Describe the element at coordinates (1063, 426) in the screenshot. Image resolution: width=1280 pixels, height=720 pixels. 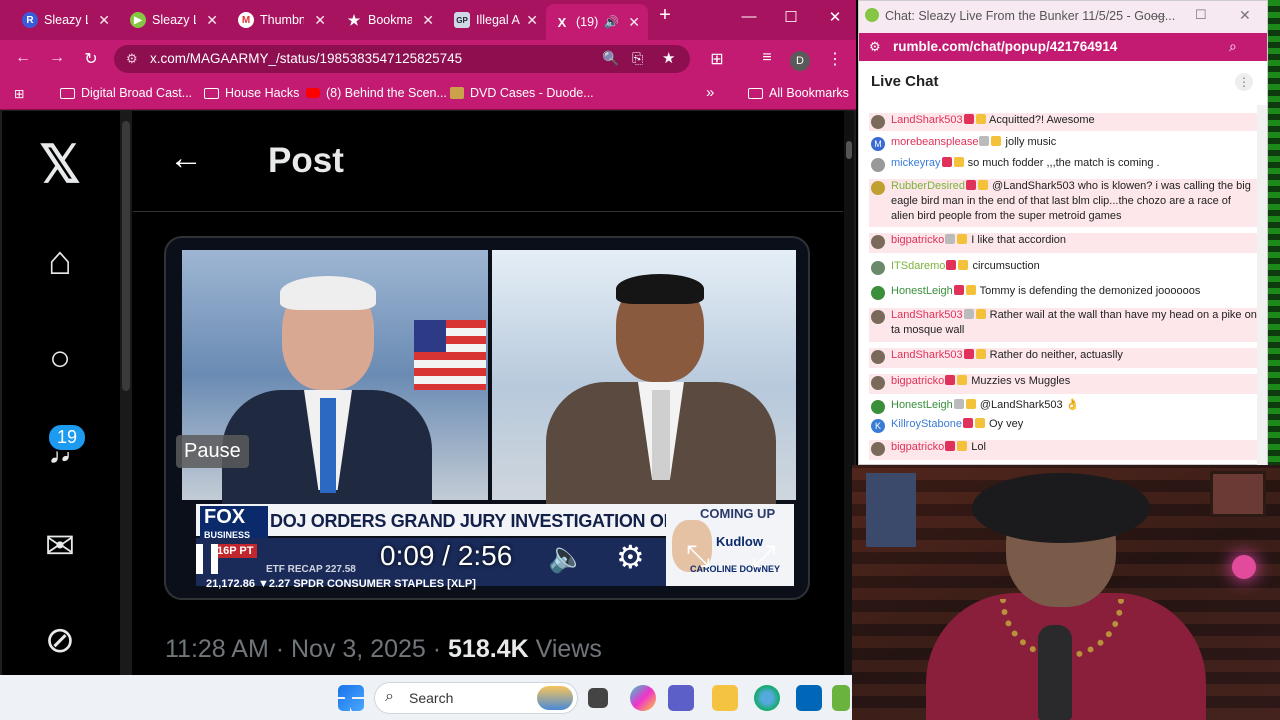
I see `chat-message: K KillroyStabone Oy vey` at that location.